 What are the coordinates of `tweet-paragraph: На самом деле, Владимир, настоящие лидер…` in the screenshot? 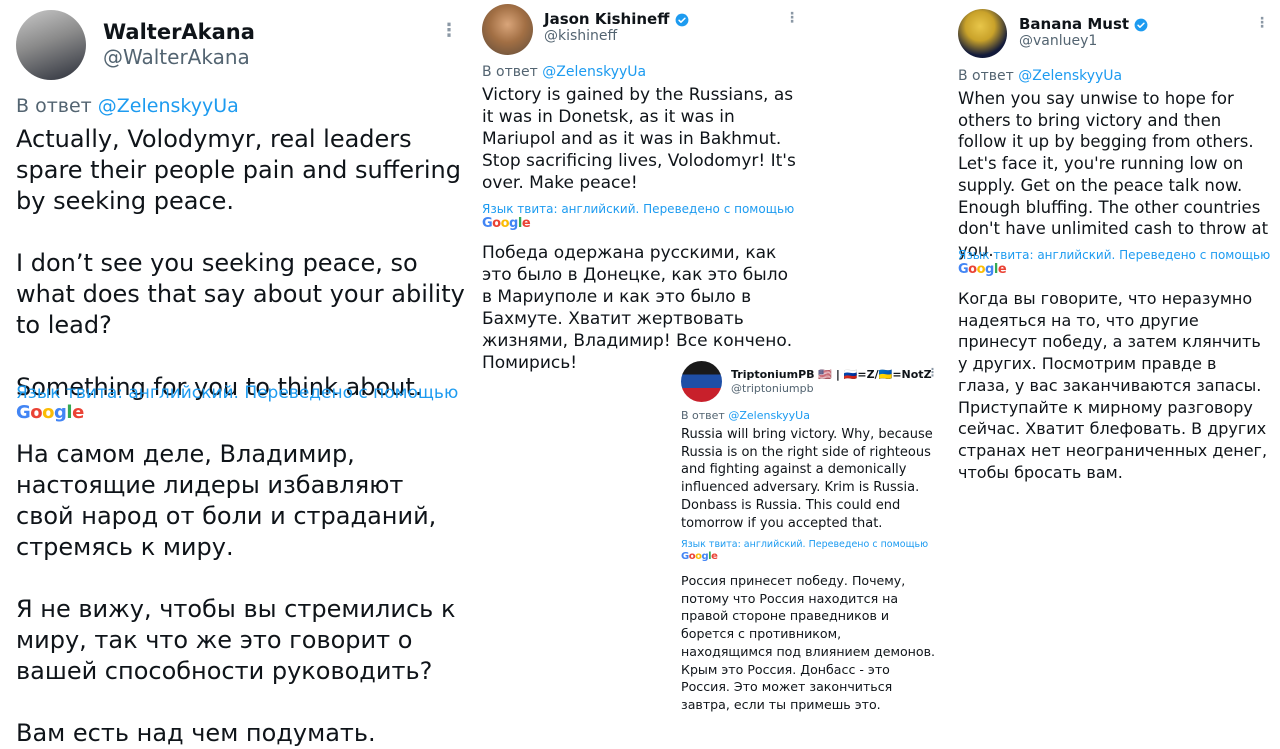 It's located at (226, 500).